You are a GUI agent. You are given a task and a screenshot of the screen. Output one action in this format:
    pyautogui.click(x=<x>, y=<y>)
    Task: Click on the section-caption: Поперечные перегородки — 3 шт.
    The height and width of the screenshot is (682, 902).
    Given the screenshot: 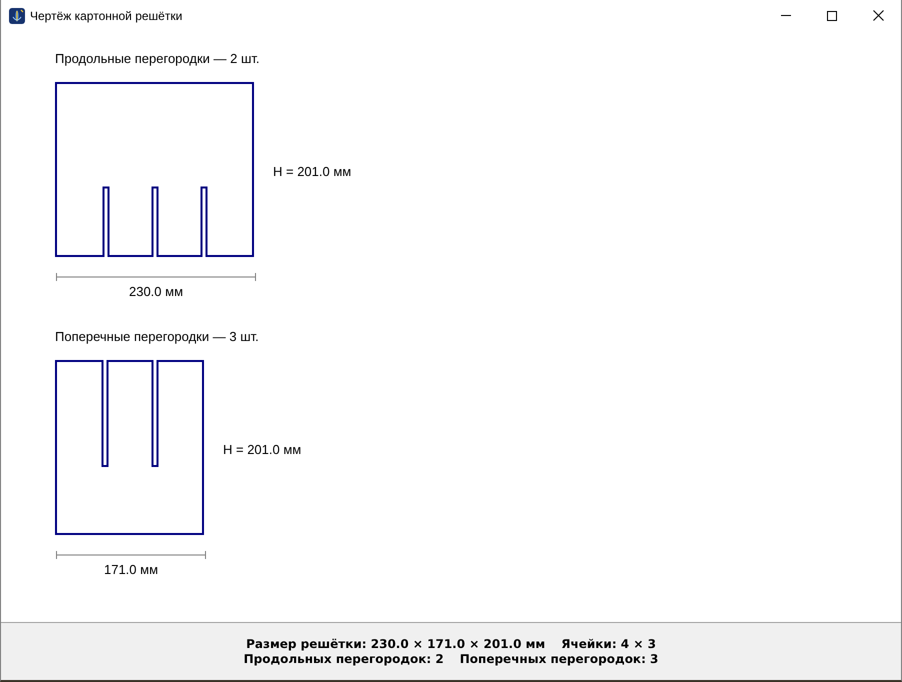 What is the action you would take?
    pyautogui.click(x=157, y=337)
    